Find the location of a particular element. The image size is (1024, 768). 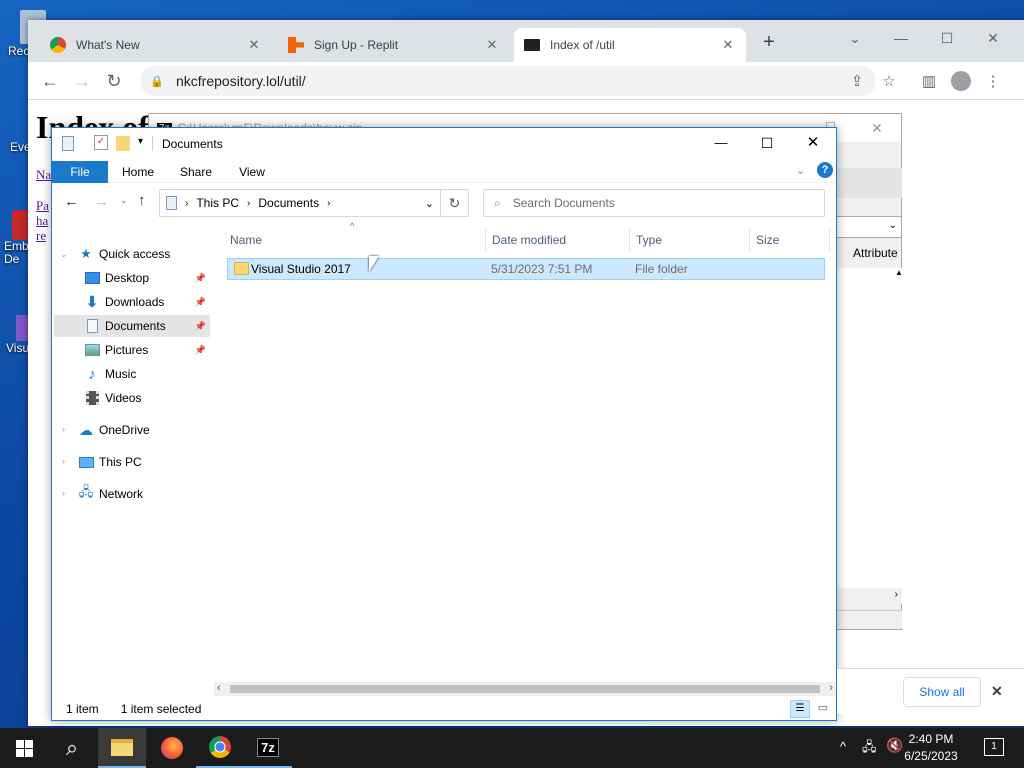

tree-label: Network is located at coordinates (121, 494).